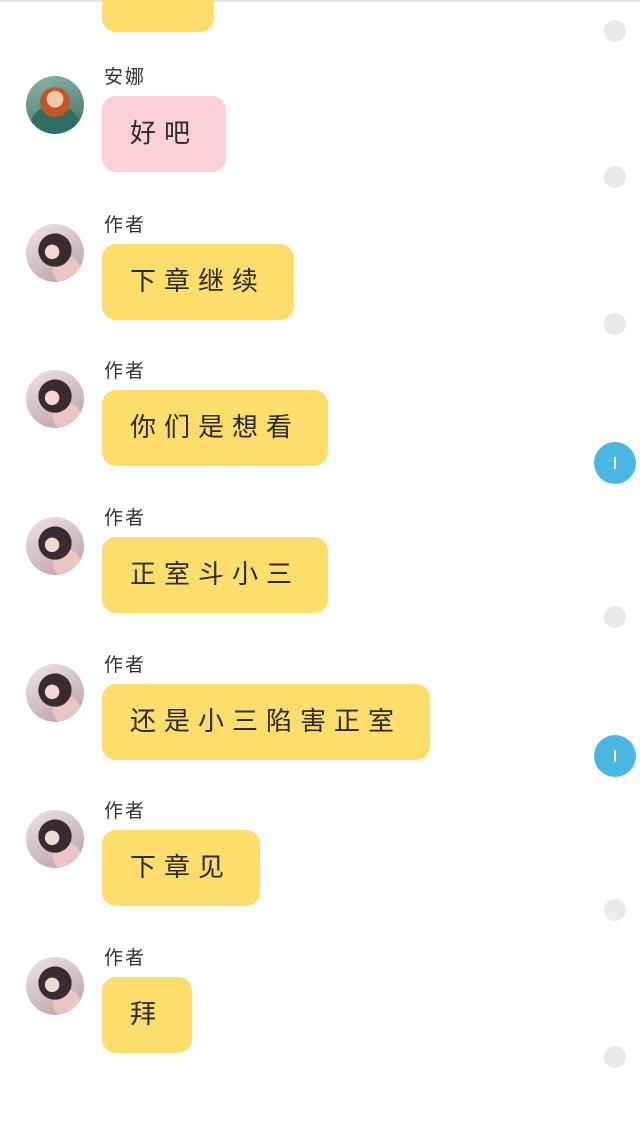  I want to click on chat-message: 作者 正室斗小三, so click(320, 580).